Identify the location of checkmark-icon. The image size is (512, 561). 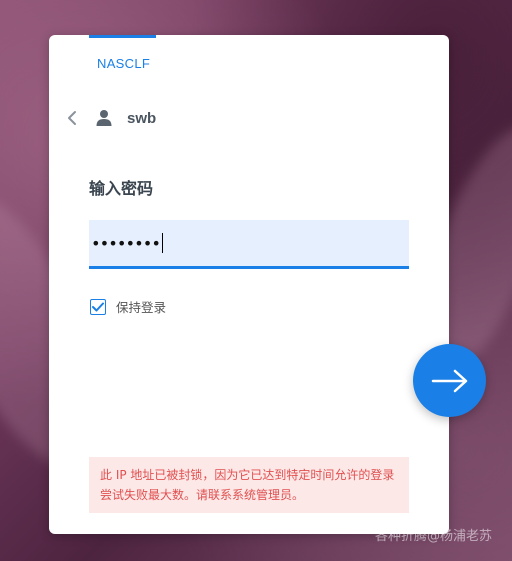
(98, 306).